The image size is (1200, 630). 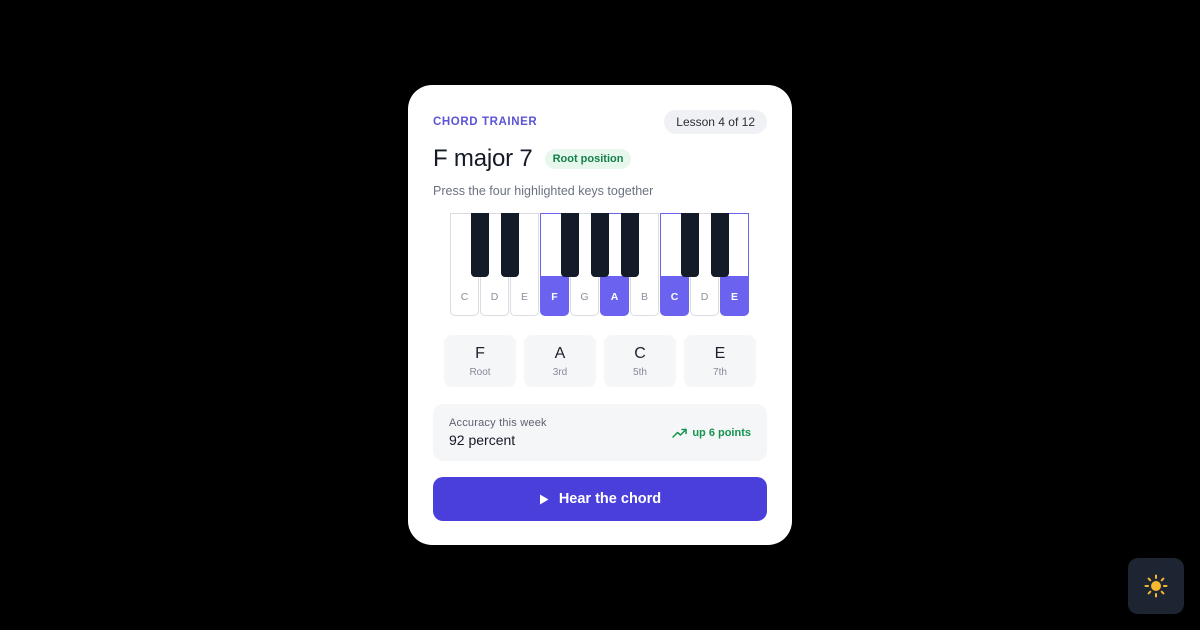 I want to click on tone-note: A, so click(x=560, y=353).